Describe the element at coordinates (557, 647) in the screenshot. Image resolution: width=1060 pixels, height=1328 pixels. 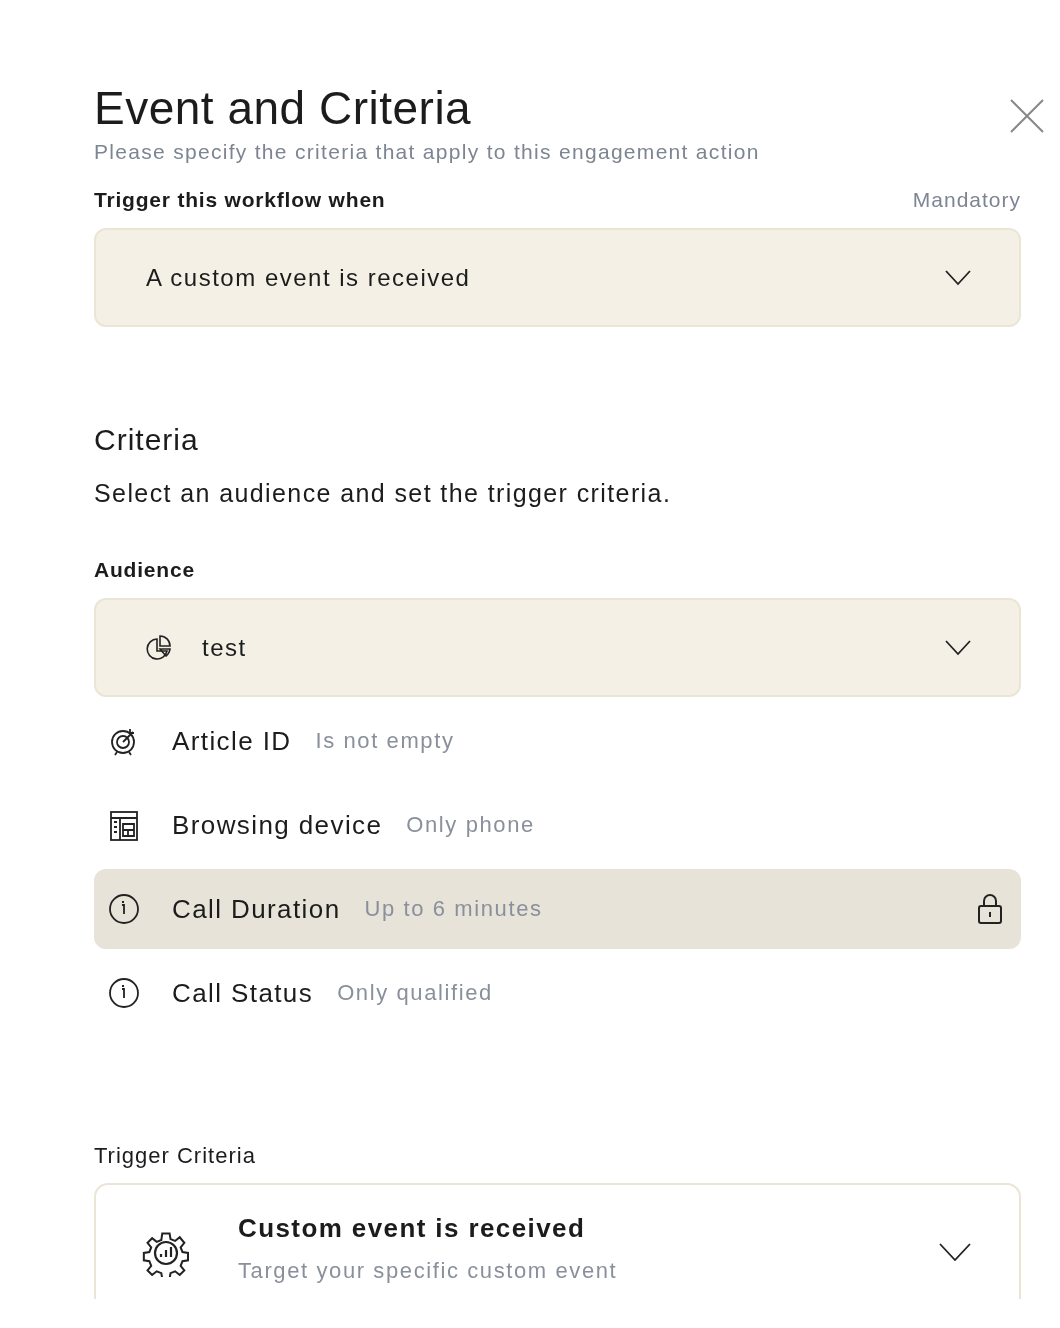
I see `audience-select: test` at that location.